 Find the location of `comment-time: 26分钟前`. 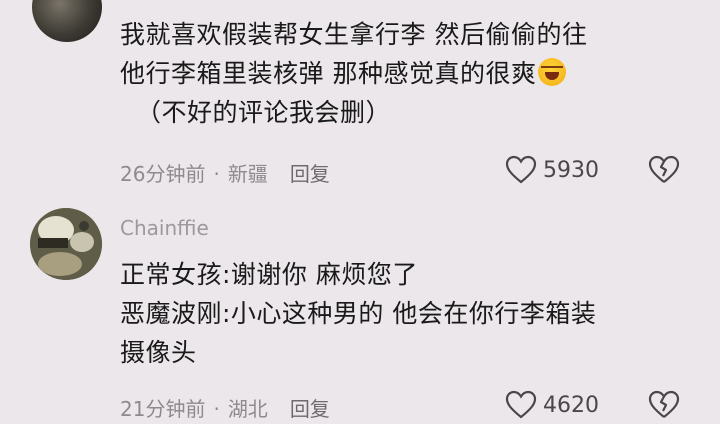

comment-time: 26分钟前 is located at coordinates (163, 174).